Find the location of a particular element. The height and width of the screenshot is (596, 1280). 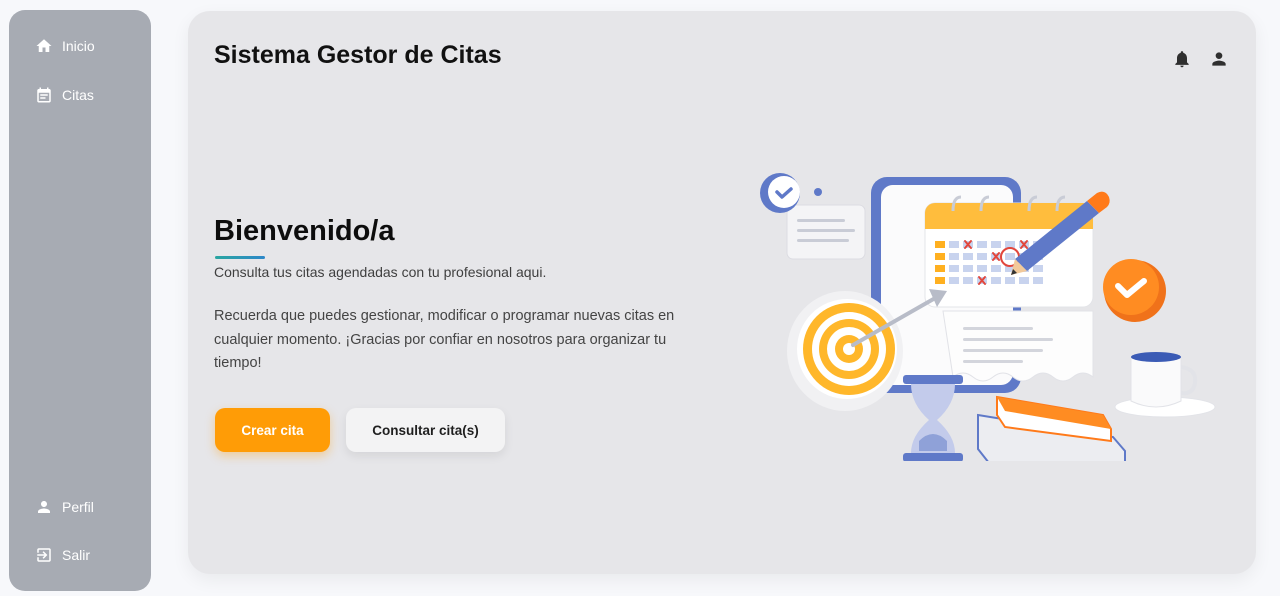

sidebar-item-perfil: Perfil is located at coordinates (64, 507).